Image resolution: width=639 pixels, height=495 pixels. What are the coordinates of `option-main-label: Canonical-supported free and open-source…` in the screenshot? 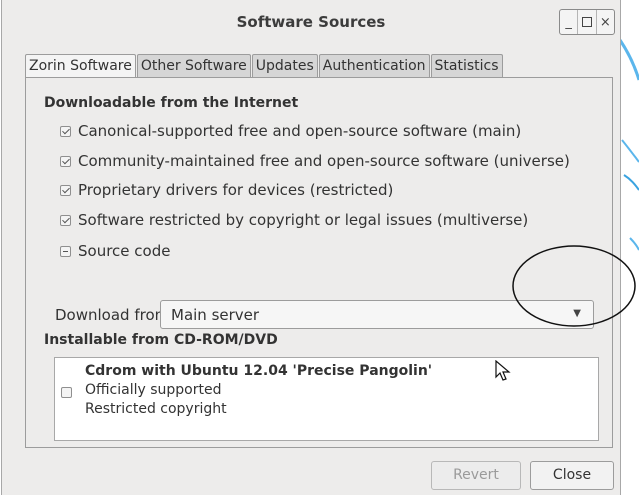 It's located at (300, 131).